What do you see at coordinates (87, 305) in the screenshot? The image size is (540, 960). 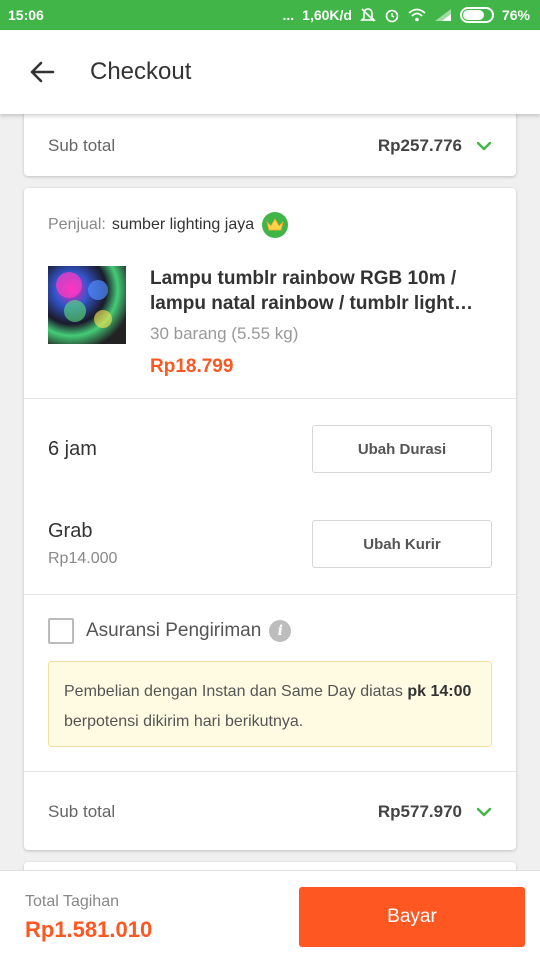 I see `product-image` at bounding box center [87, 305].